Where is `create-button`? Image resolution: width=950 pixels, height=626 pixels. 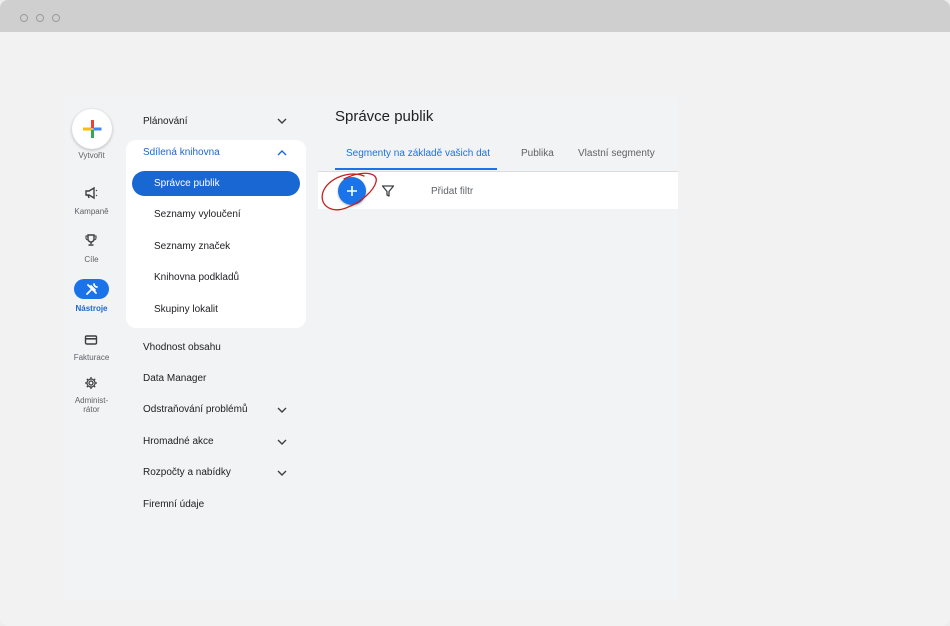 create-button is located at coordinates (92, 129).